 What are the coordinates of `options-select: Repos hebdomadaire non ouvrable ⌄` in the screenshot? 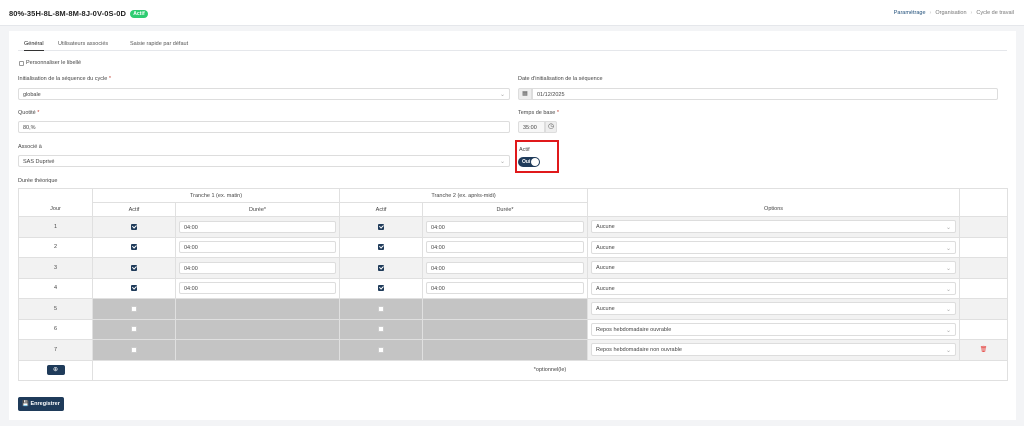 It's located at (774, 350).